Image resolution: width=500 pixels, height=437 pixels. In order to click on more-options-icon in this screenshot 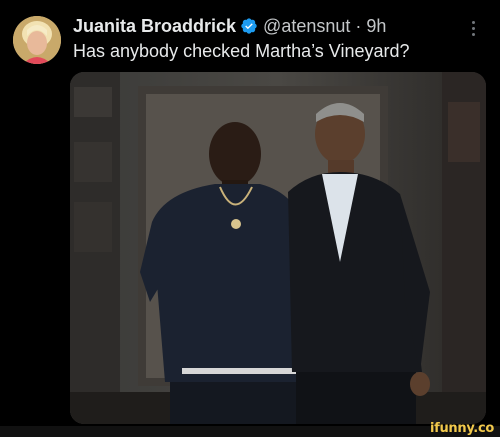, I will do `click(473, 28)`.